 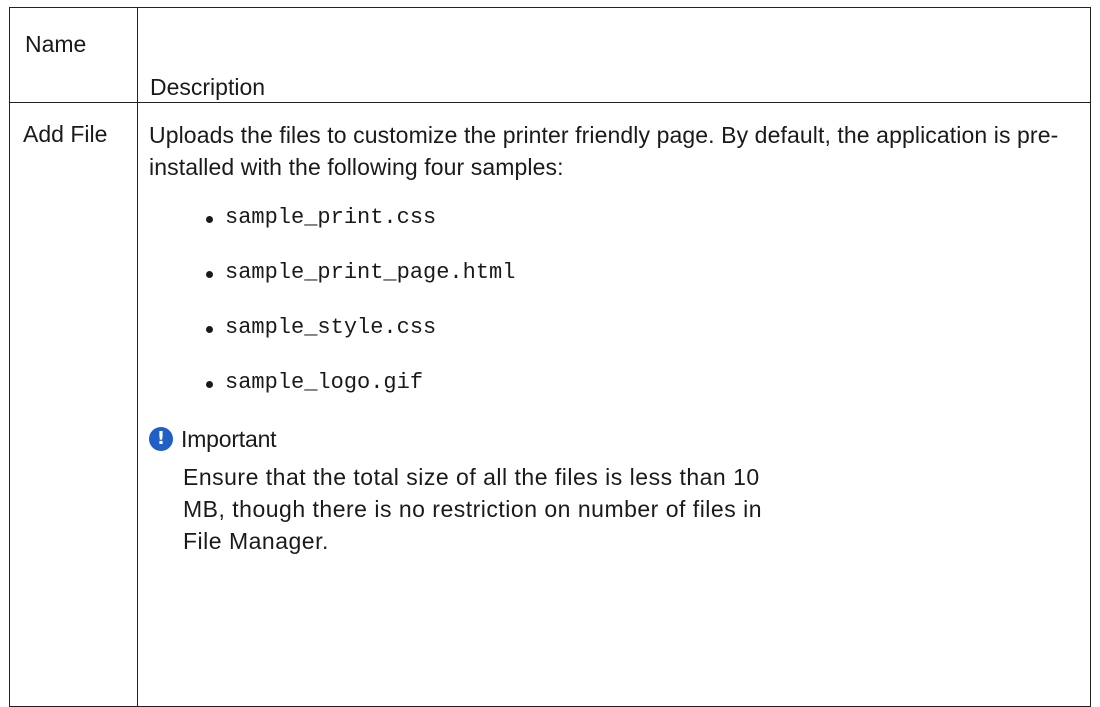 What do you see at coordinates (619, 281) in the screenshot?
I see `list-item: sample_print_page.html` at bounding box center [619, 281].